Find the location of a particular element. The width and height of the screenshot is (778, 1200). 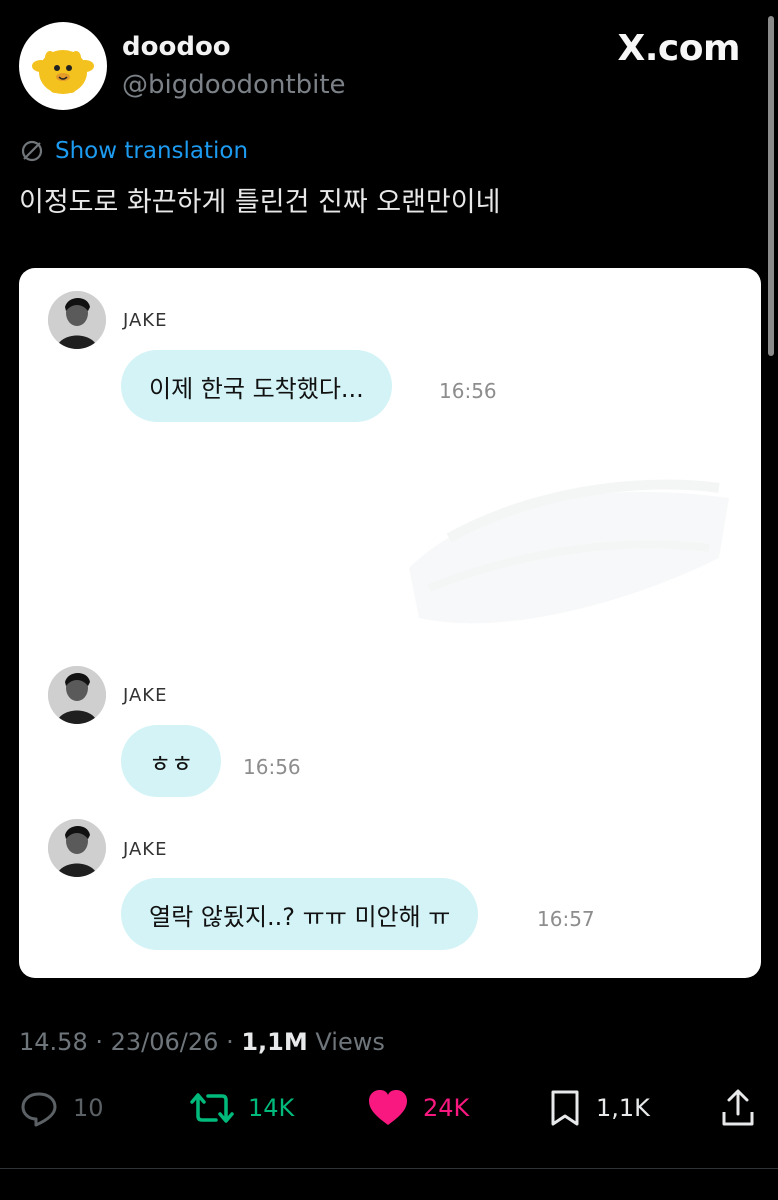

action-bar: 10 14K 24K 1,1K is located at coordinates (389, 1113).